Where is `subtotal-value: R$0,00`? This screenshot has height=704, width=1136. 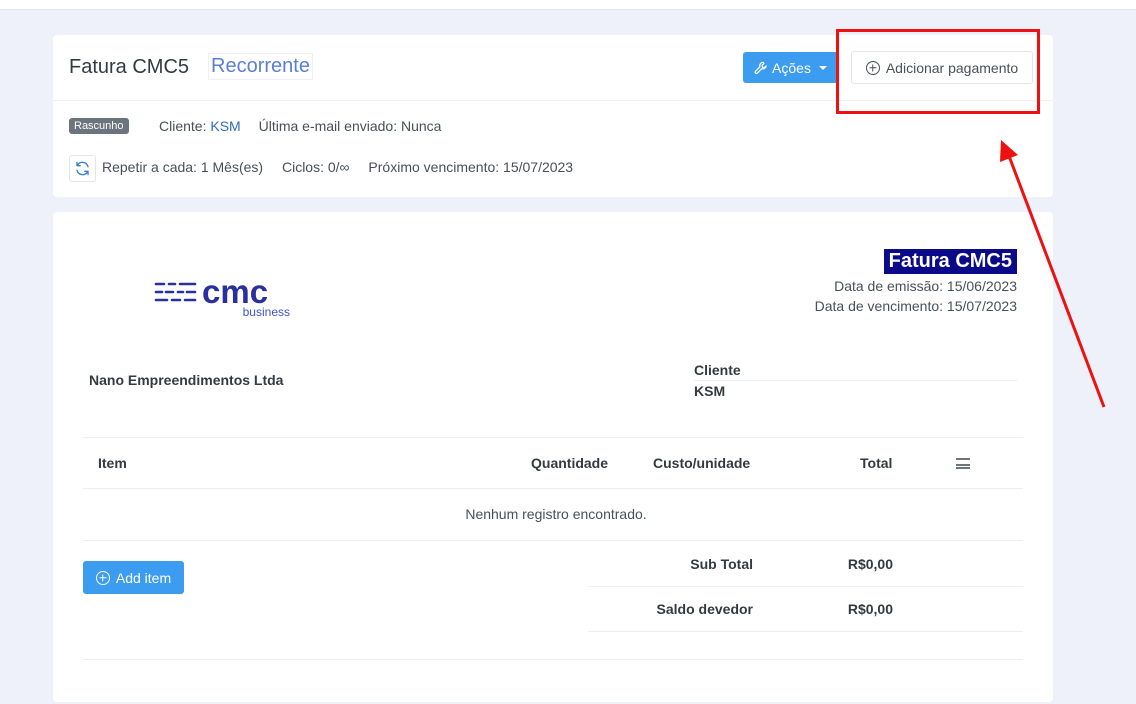 subtotal-value: R$0,00 is located at coordinates (870, 564).